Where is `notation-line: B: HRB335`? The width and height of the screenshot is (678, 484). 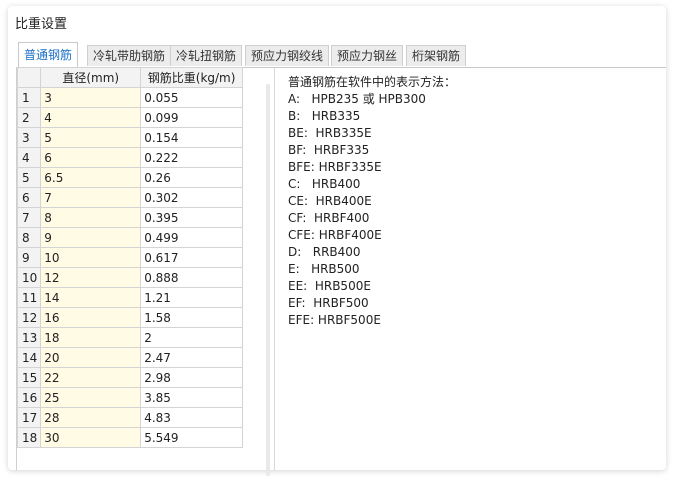 notation-line: B: HRB335 is located at coordinates (324, 116).